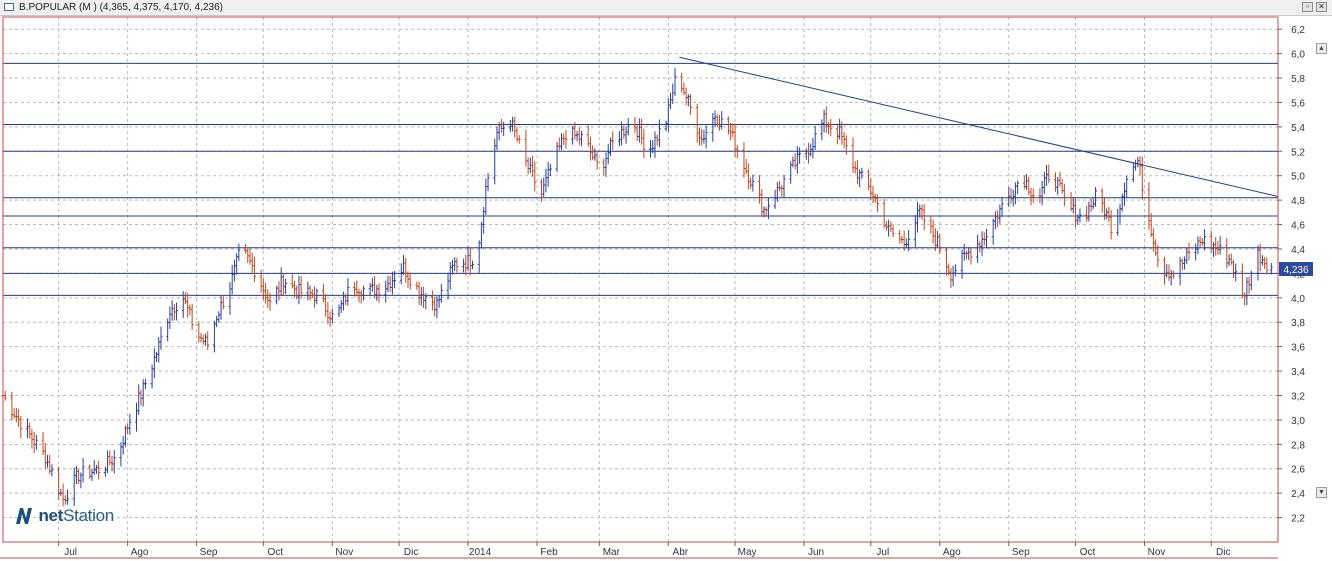 Image resolution: width=1332 pixels, height=561 pixels. What do you see at coordinates (1305, 279) in the screenshot?
I see `vertical-scrollbar: ▲ ▼` at bounding box center [1305, 279].